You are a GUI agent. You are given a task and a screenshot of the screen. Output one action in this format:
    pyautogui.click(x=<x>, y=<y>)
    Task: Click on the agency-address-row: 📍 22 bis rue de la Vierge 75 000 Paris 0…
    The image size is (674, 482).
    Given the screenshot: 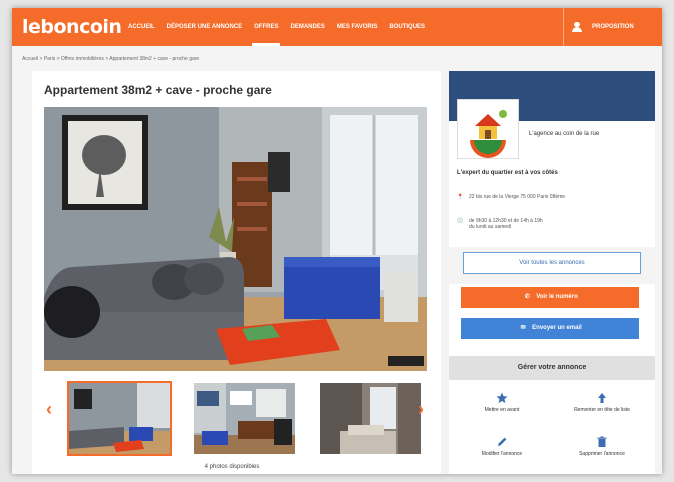 What is the action you would take?
    pyautogui.click(x=511, y=197)
    